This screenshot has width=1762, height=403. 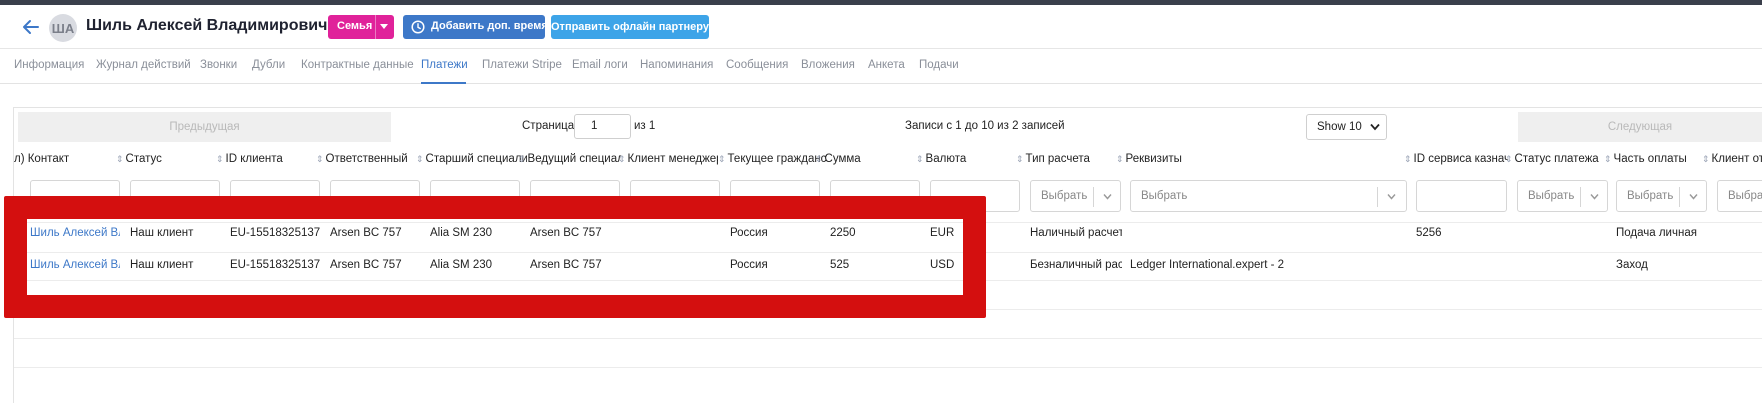 I want to click on filter-lead, so click(x=575, y=196).